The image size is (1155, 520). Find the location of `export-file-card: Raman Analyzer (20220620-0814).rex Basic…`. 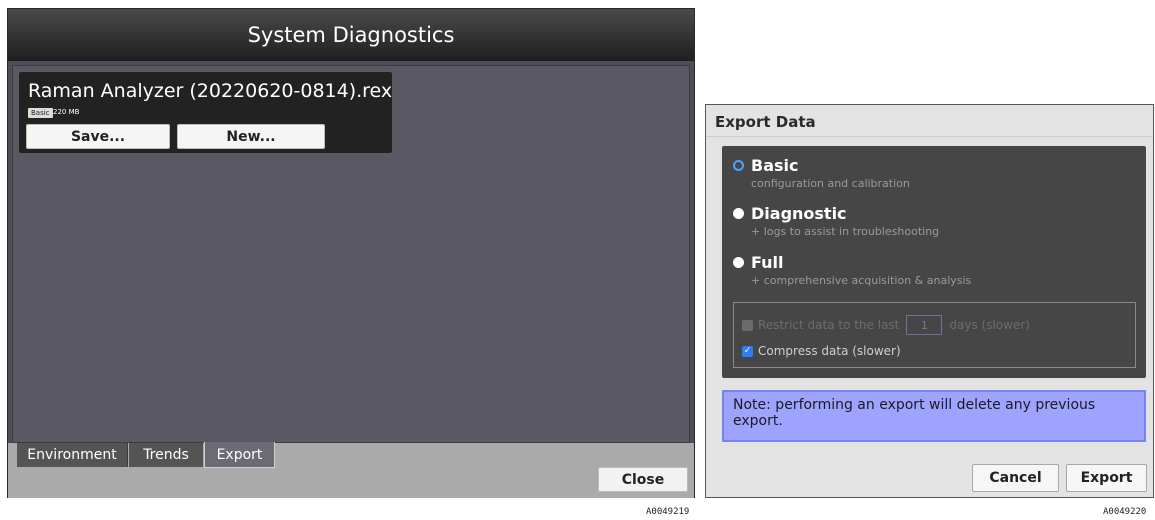

export-file-card: Raman Analyzer (20220620-0814).rex Basic… is located at coordinates (205, 112).